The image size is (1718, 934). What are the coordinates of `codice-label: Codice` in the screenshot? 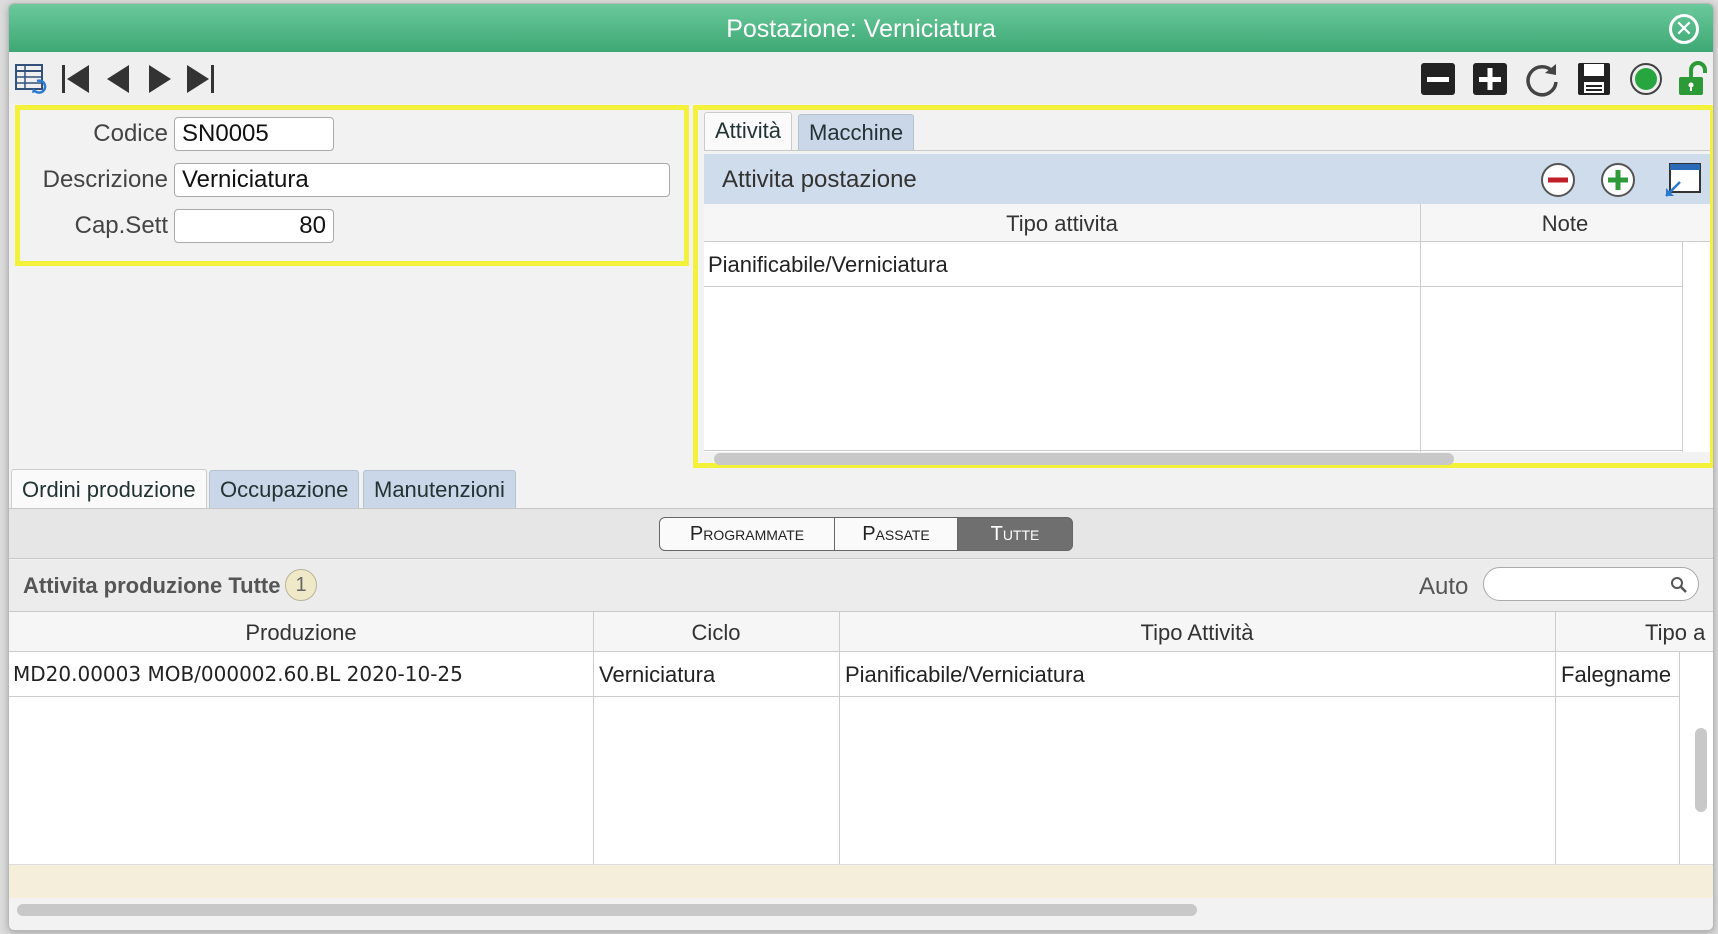 It's located at (130, 133).